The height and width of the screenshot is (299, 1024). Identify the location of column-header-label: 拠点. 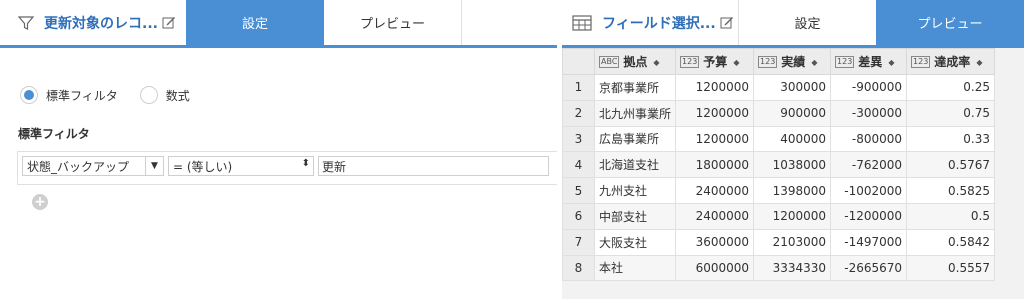
(635, 62).